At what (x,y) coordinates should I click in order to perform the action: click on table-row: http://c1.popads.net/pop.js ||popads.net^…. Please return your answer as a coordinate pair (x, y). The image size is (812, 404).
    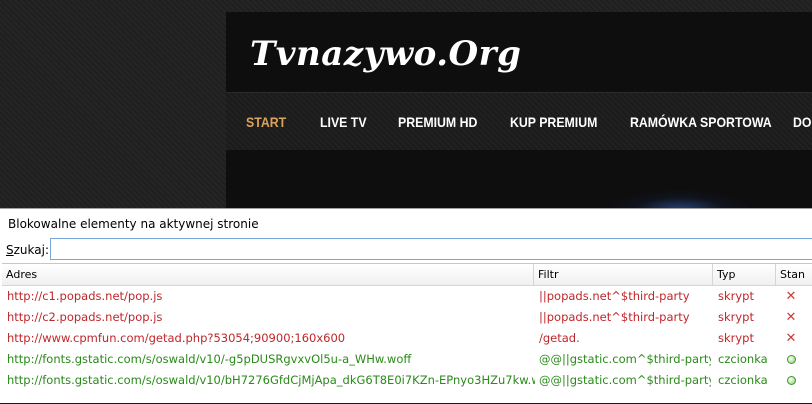
    Looking at the image, I should click on (407, 296).